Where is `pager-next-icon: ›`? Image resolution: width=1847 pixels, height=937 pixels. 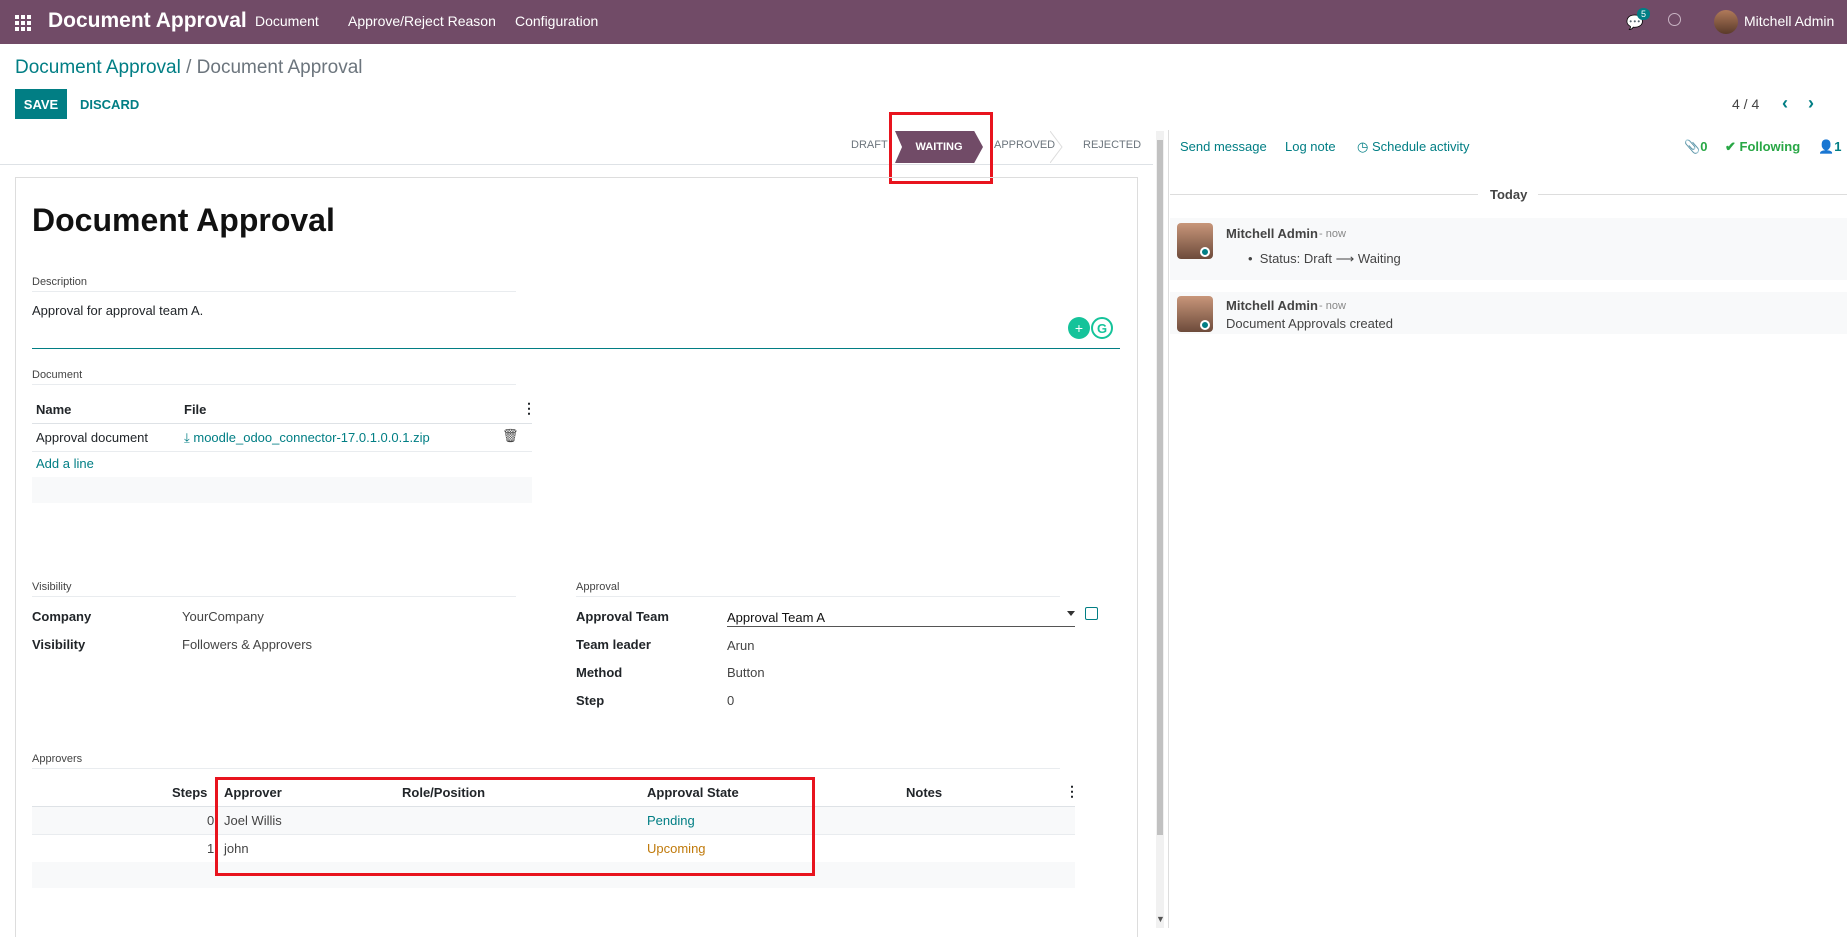
pager-next-icon: › is located at coordinates (1811, 103).